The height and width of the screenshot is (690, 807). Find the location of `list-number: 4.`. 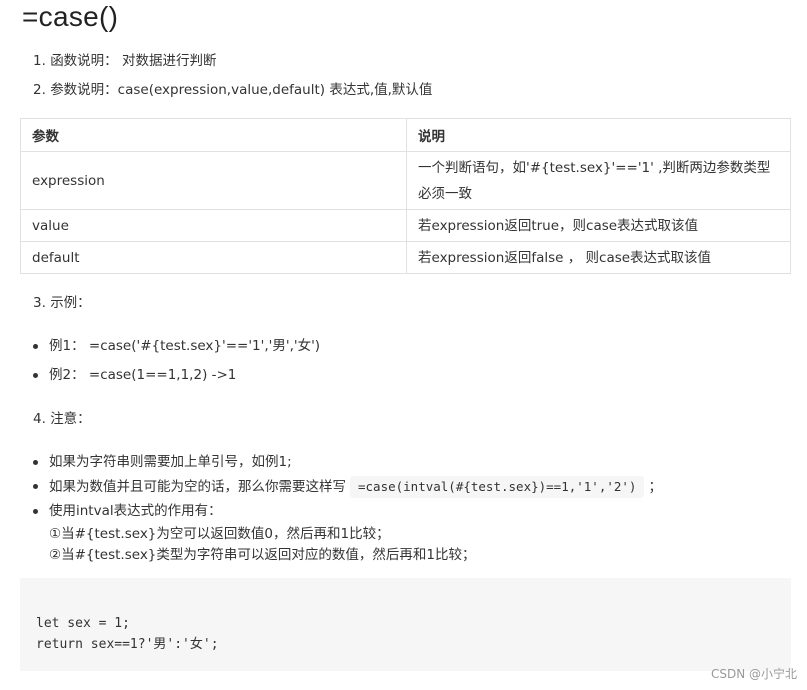

list-number: 4. is located at coordinates (39, 419).